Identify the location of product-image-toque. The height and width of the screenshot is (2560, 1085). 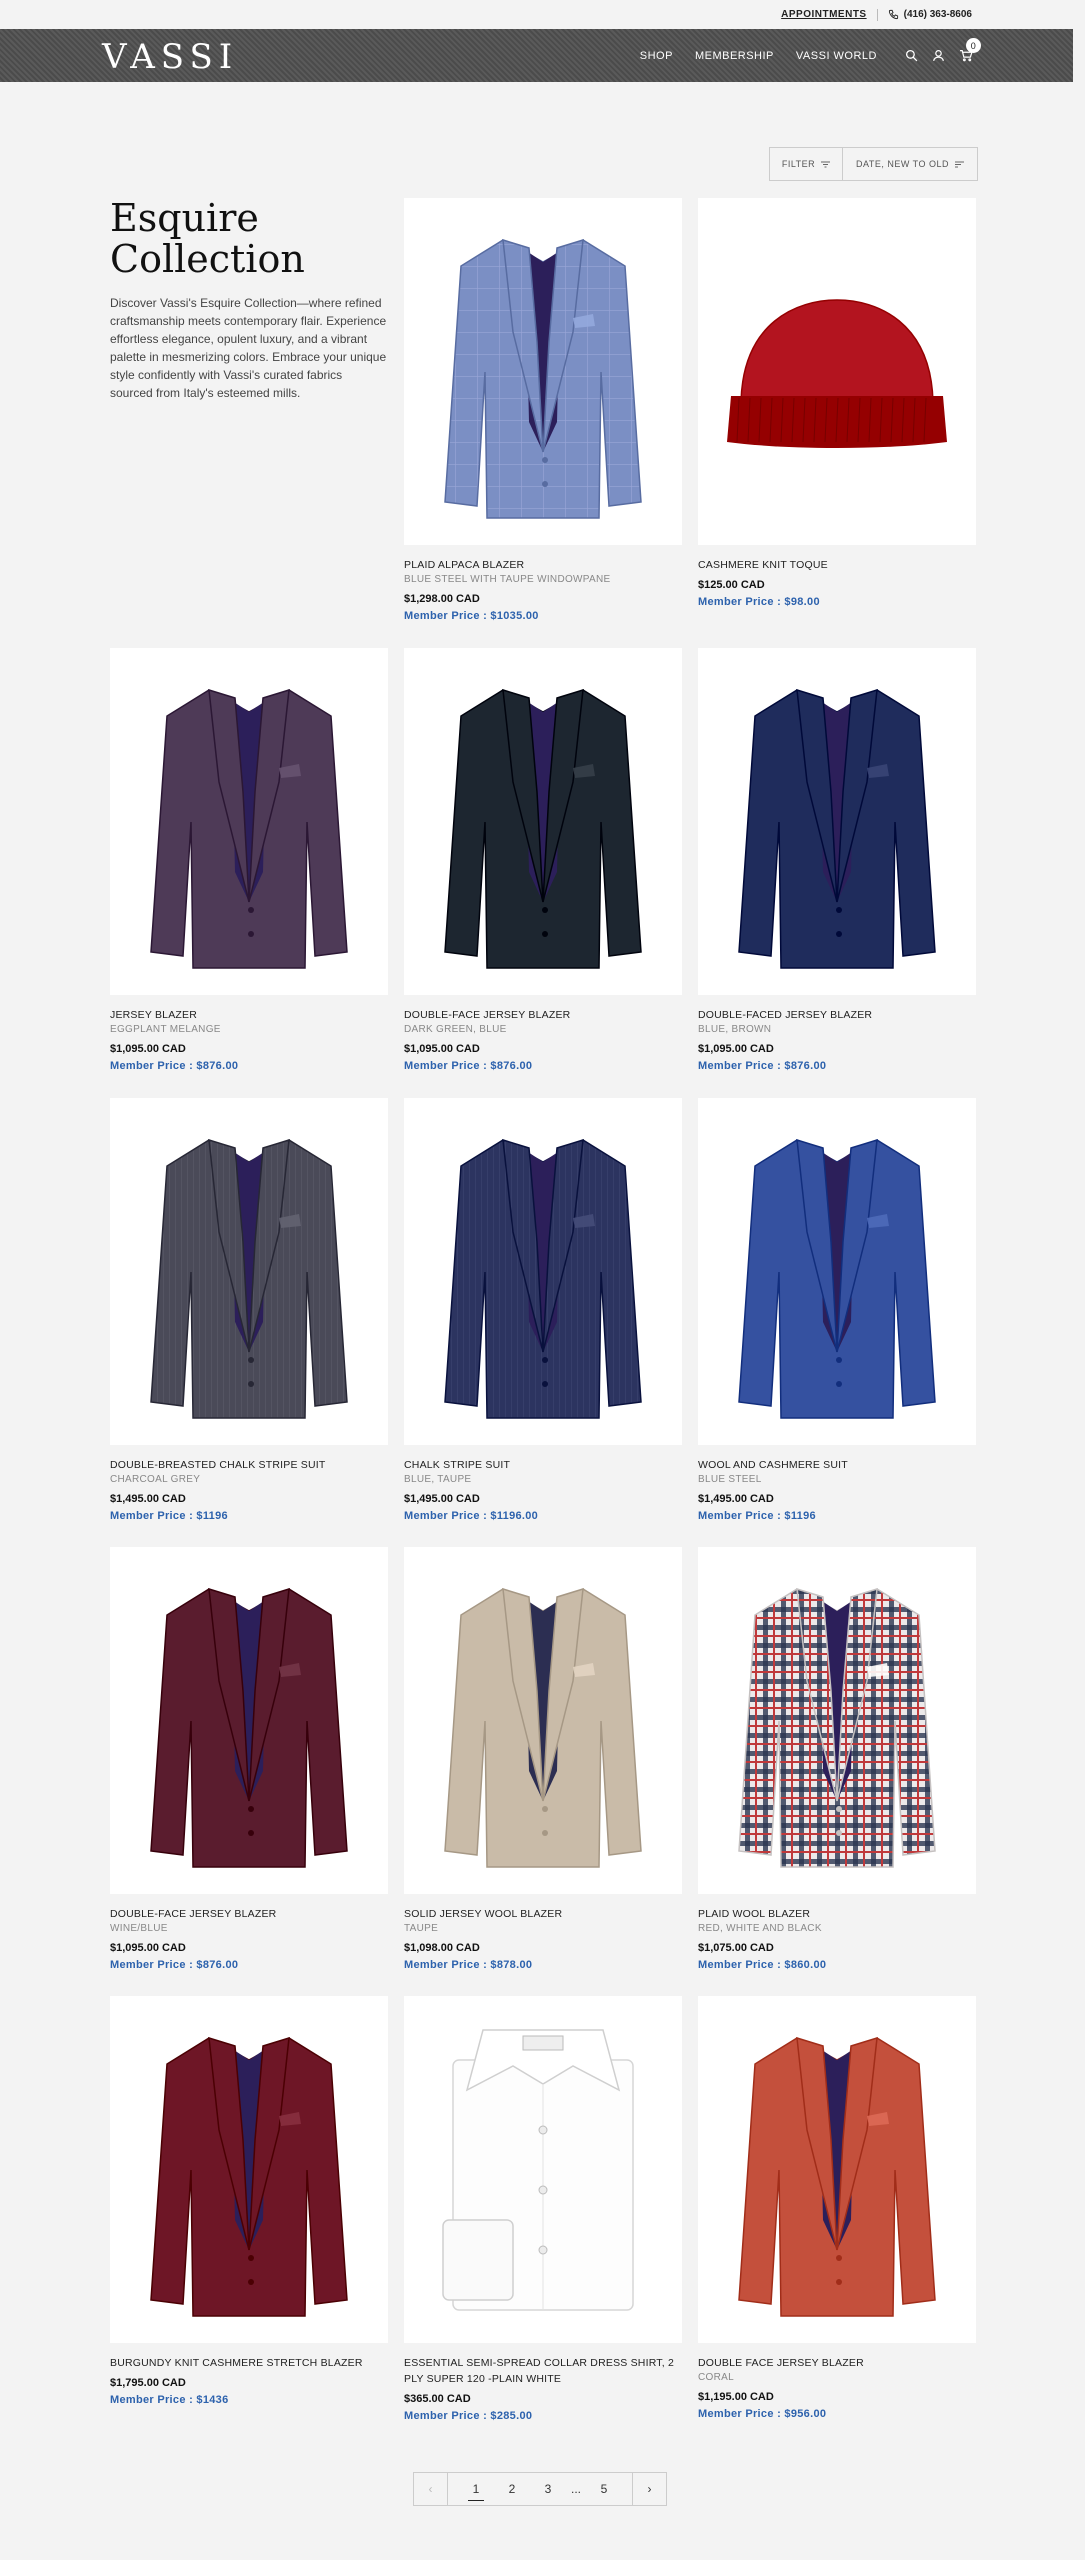
(837, 373).